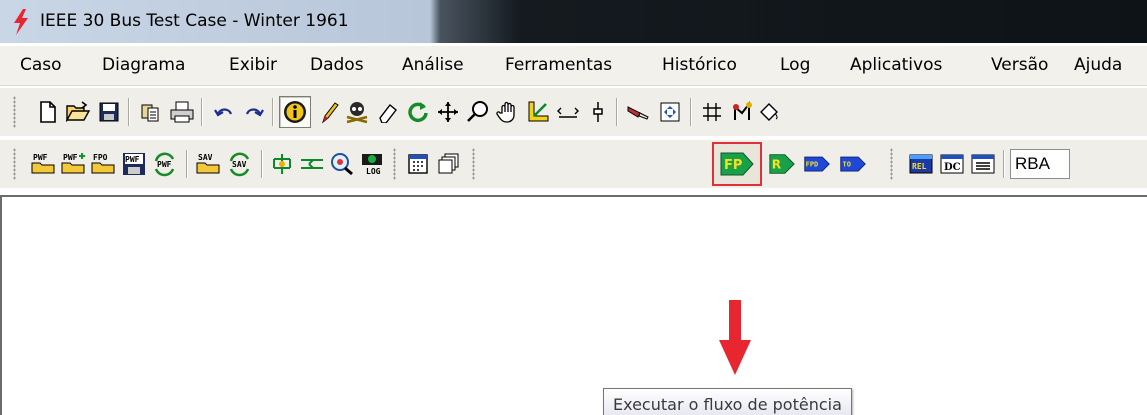 This screenshot has width=1147, height=415. I want to click on remove-element-button, so click(357, 112).